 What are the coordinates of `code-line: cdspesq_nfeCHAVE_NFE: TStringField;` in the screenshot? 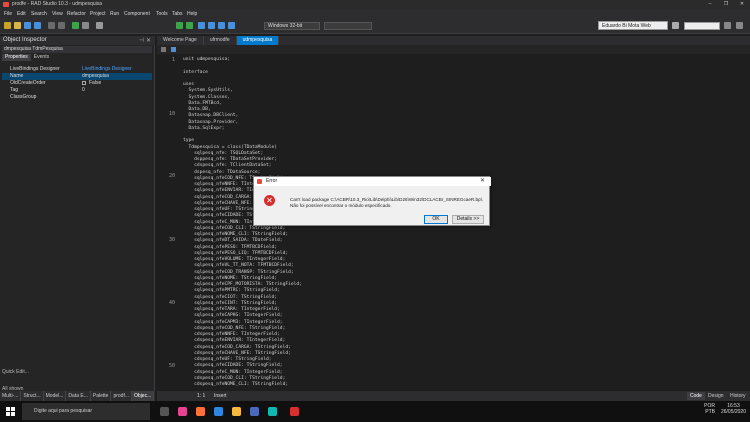 It's located at (237, 353).